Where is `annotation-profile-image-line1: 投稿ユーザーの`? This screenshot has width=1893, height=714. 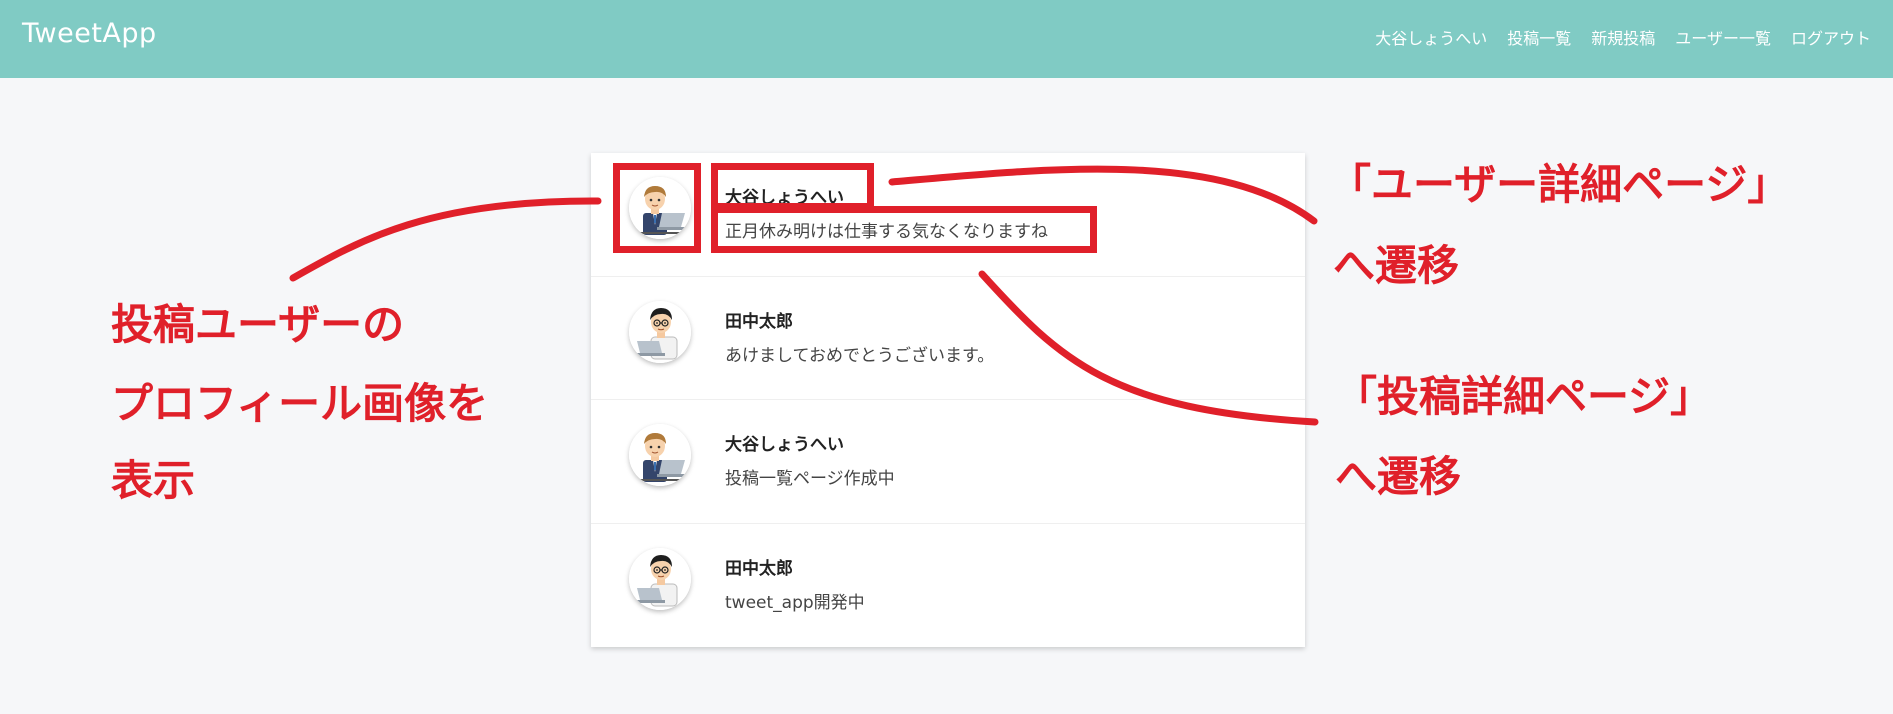 annotation-profile-image-line1: 投稿ユーザーの is located at coordinates (258, 324).